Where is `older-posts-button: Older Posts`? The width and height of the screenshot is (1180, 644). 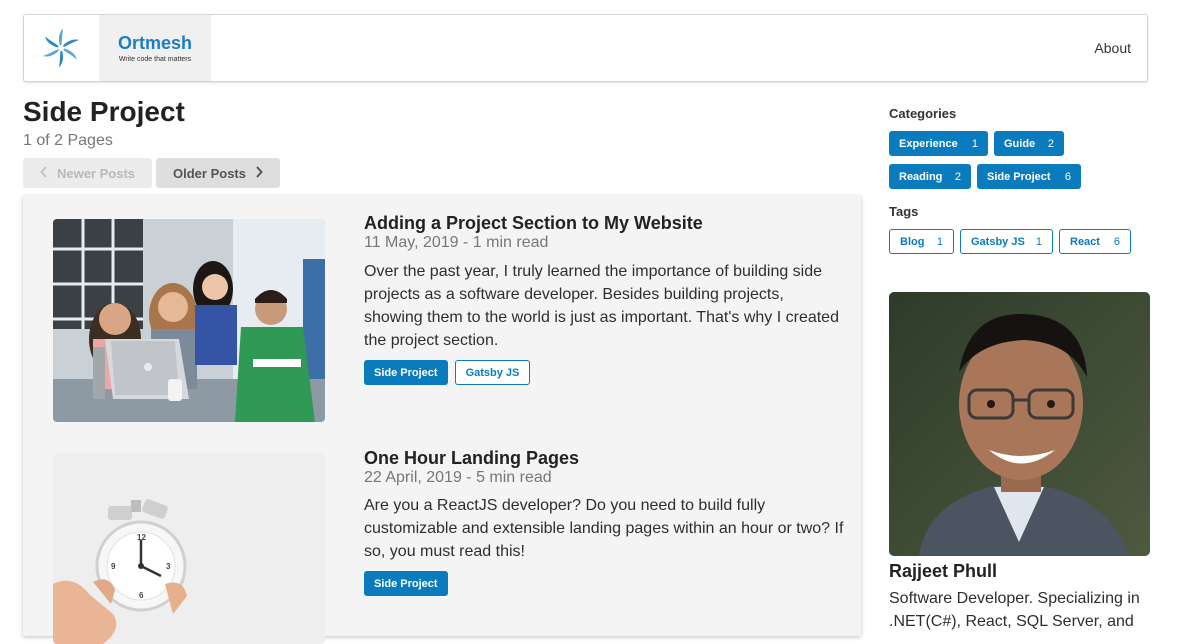 older-posts-button: Older Posts is located at coordinates (218, 173).